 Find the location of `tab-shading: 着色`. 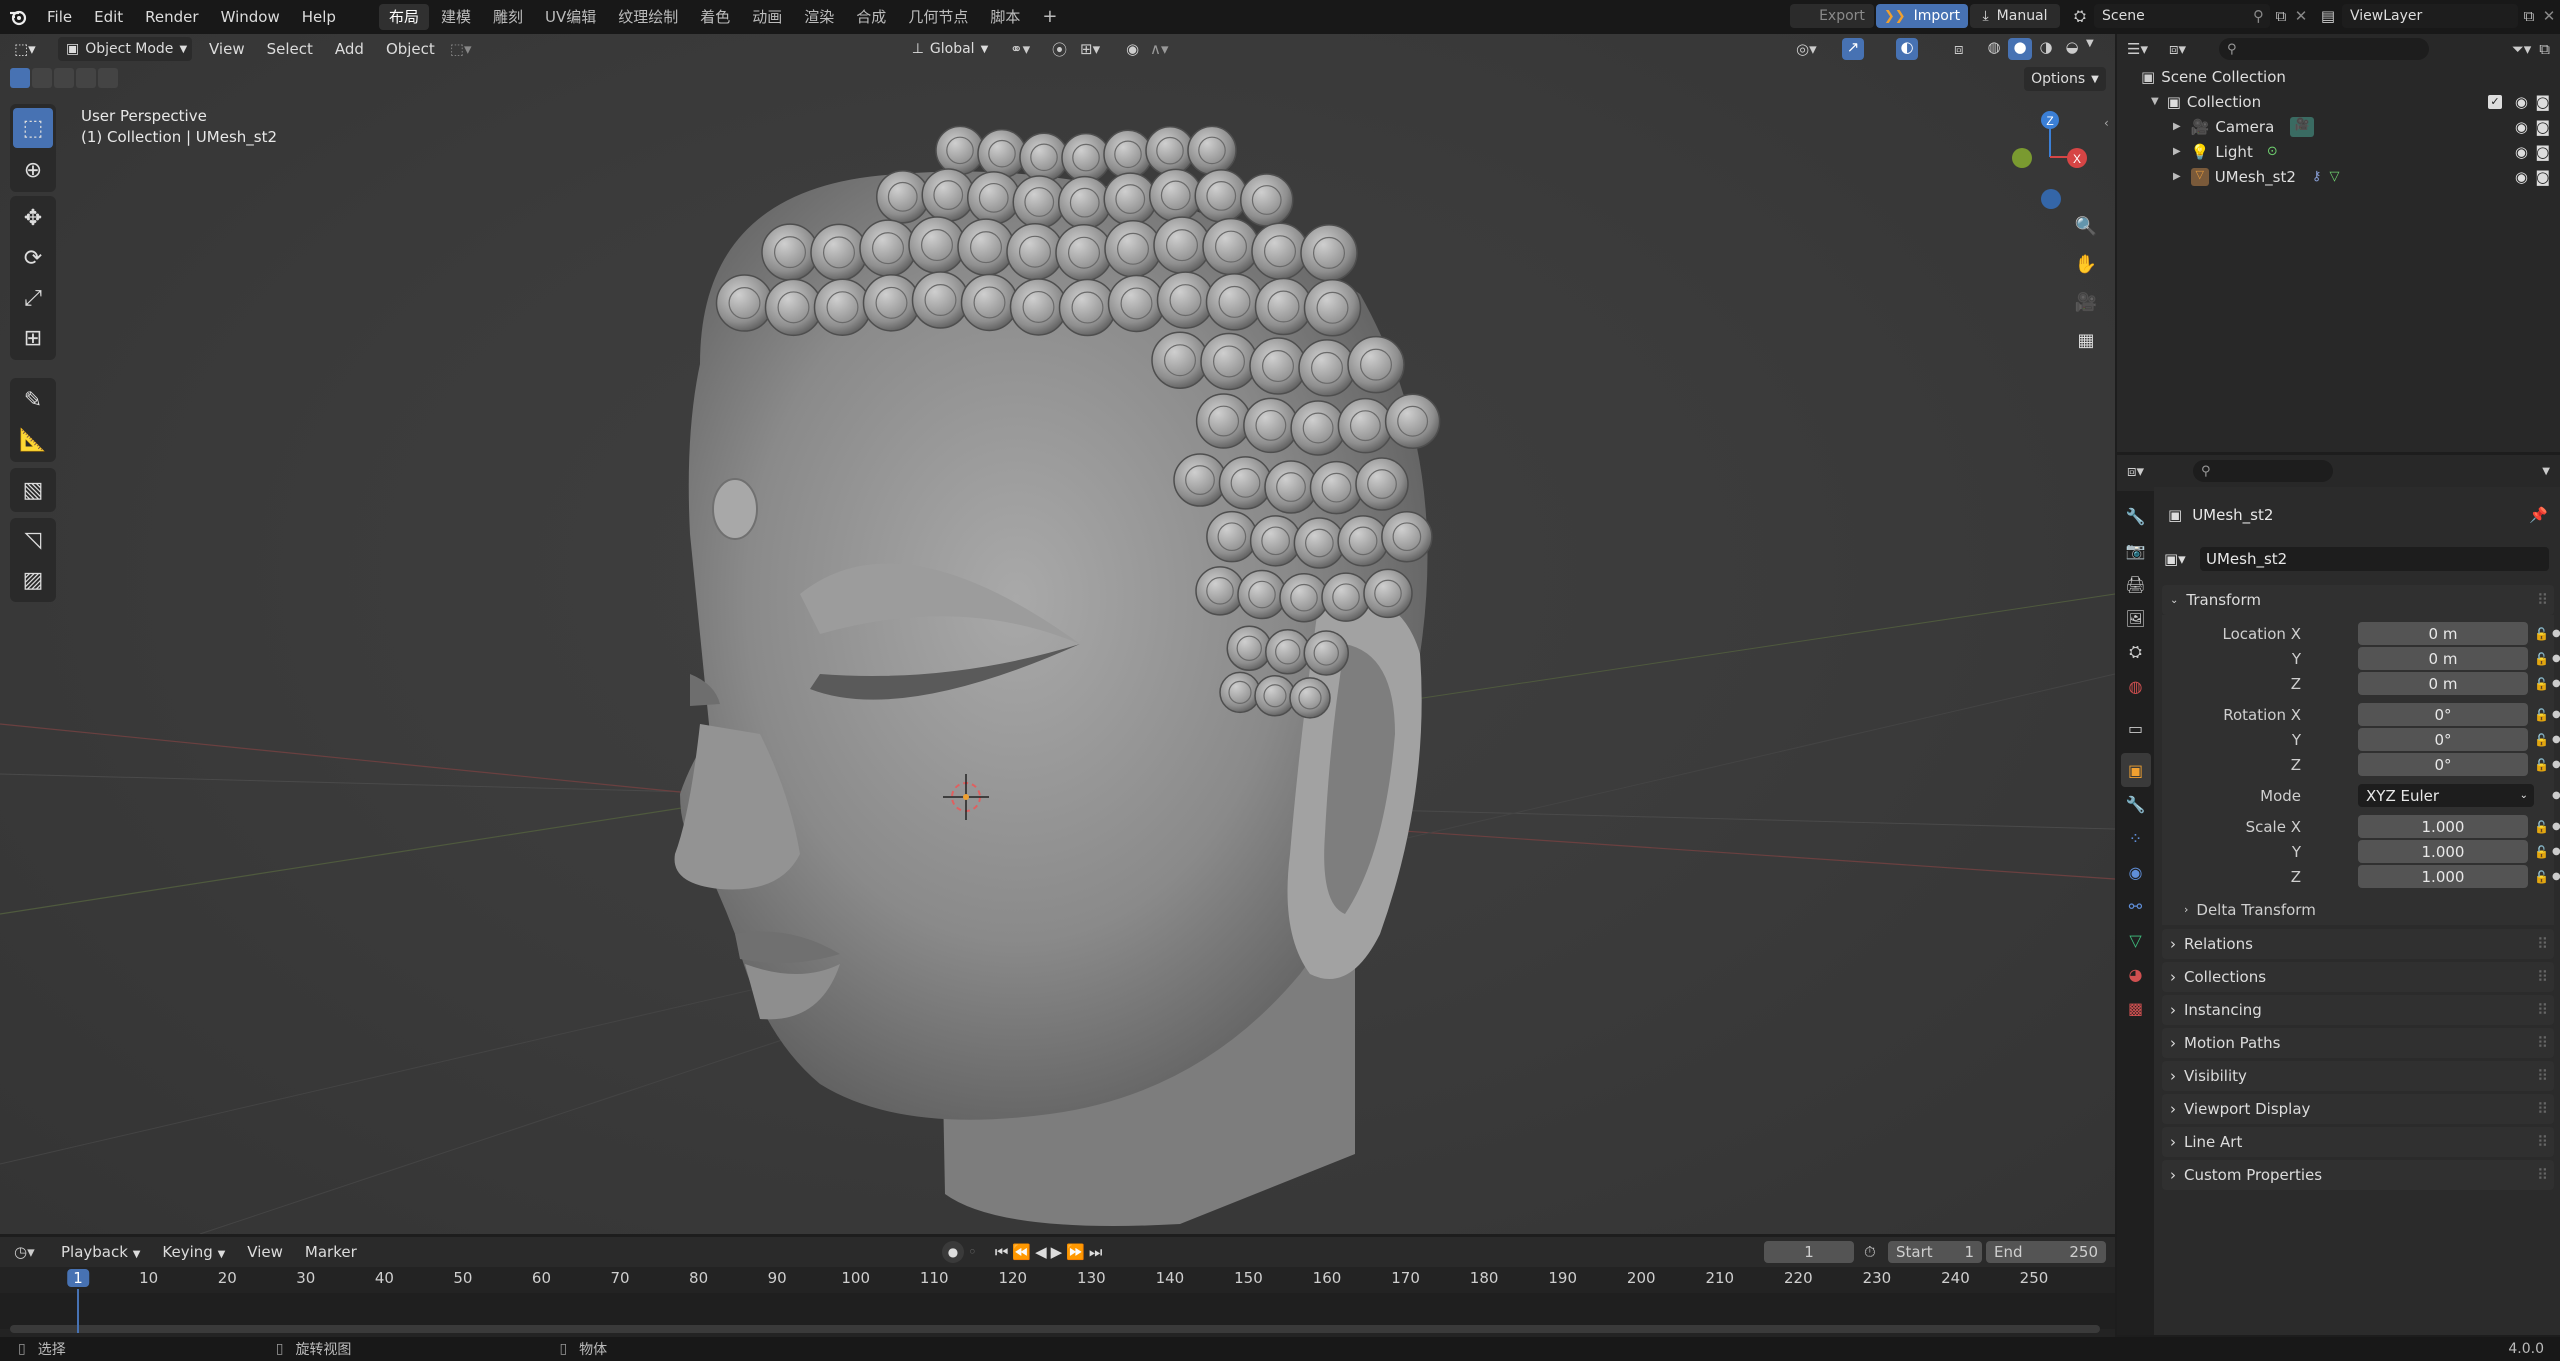

tab-shading: 着色 is located at coordinates (715, 17).